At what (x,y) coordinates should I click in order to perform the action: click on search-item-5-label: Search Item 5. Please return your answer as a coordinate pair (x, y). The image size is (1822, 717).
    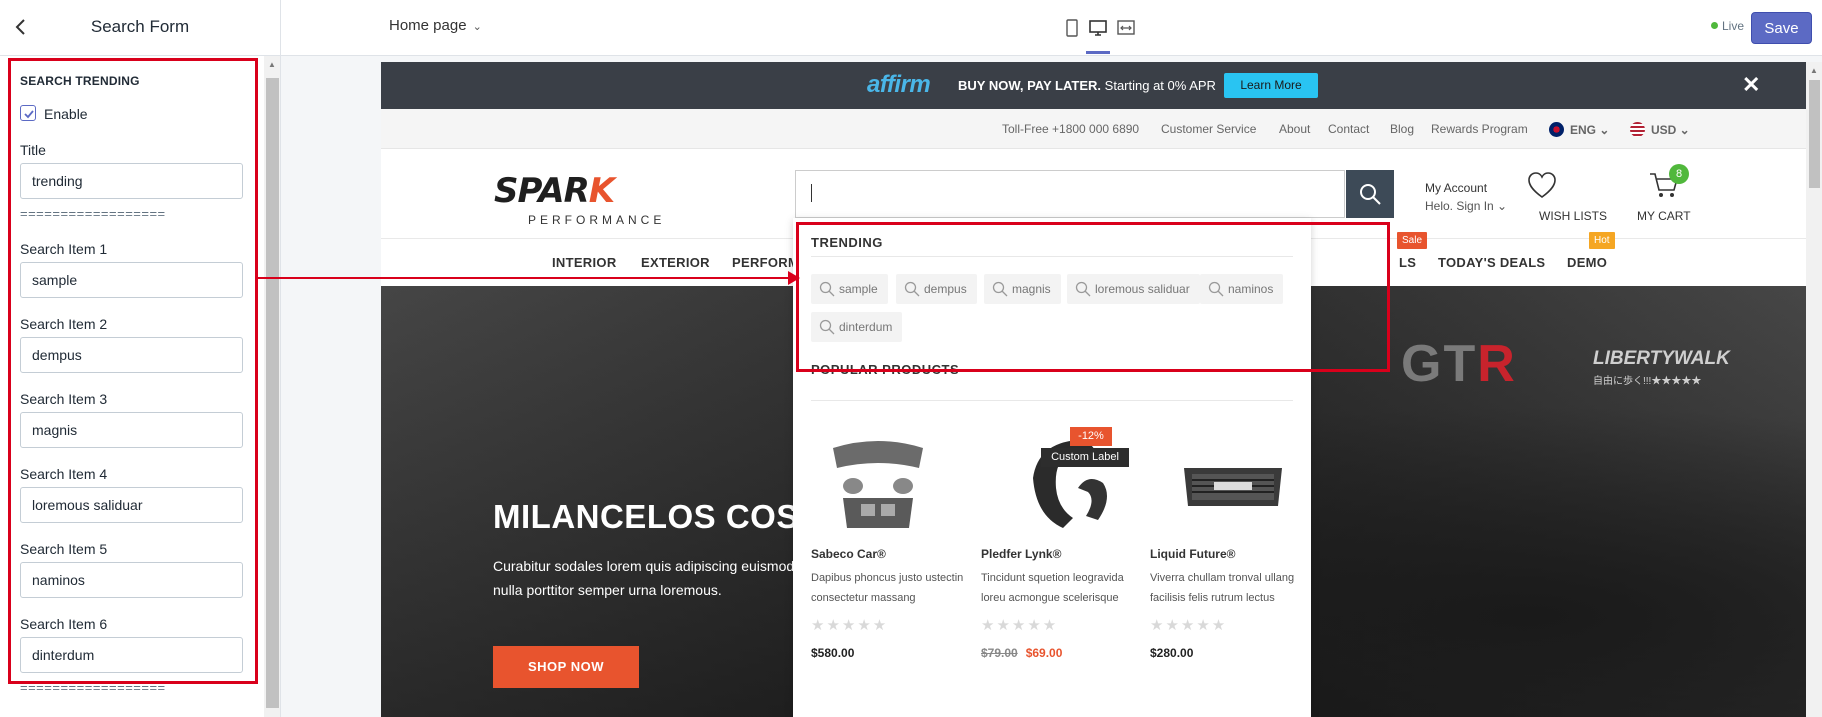
    Looking at the image, I should click on (64, 549).